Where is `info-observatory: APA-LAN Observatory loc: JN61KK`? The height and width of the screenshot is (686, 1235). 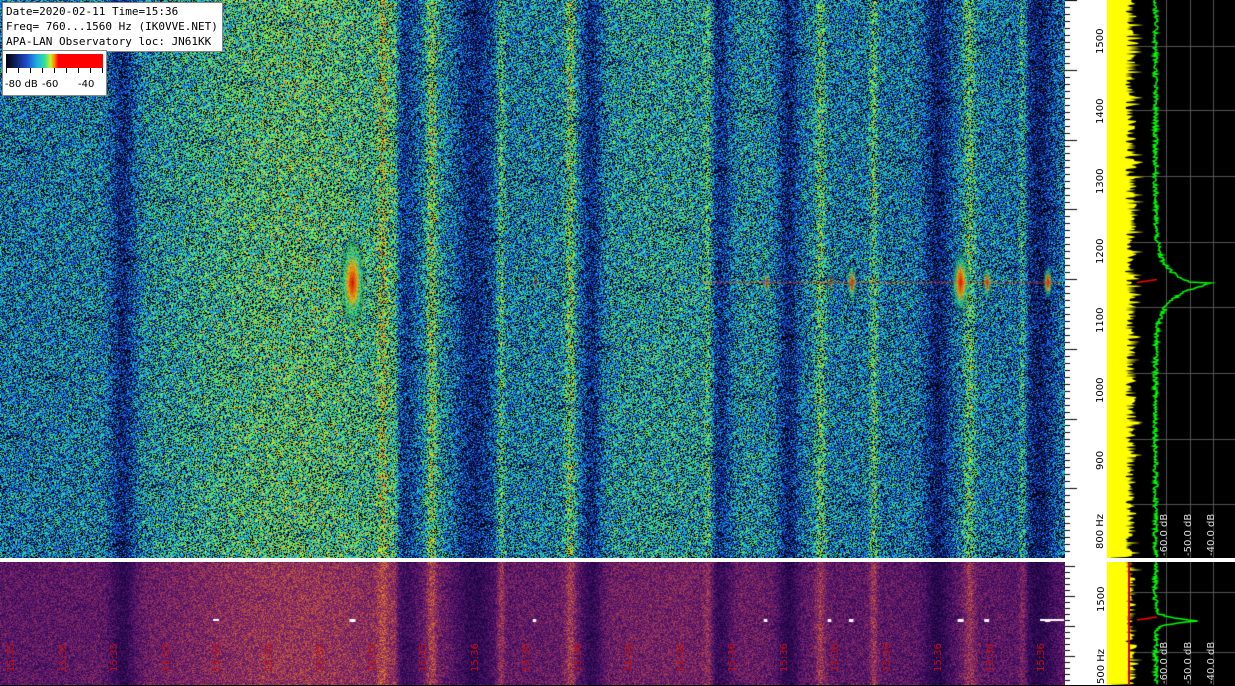
info-observatory: APA-LAN Observatory loc: JN61KK is located at coordinates (109, 41).